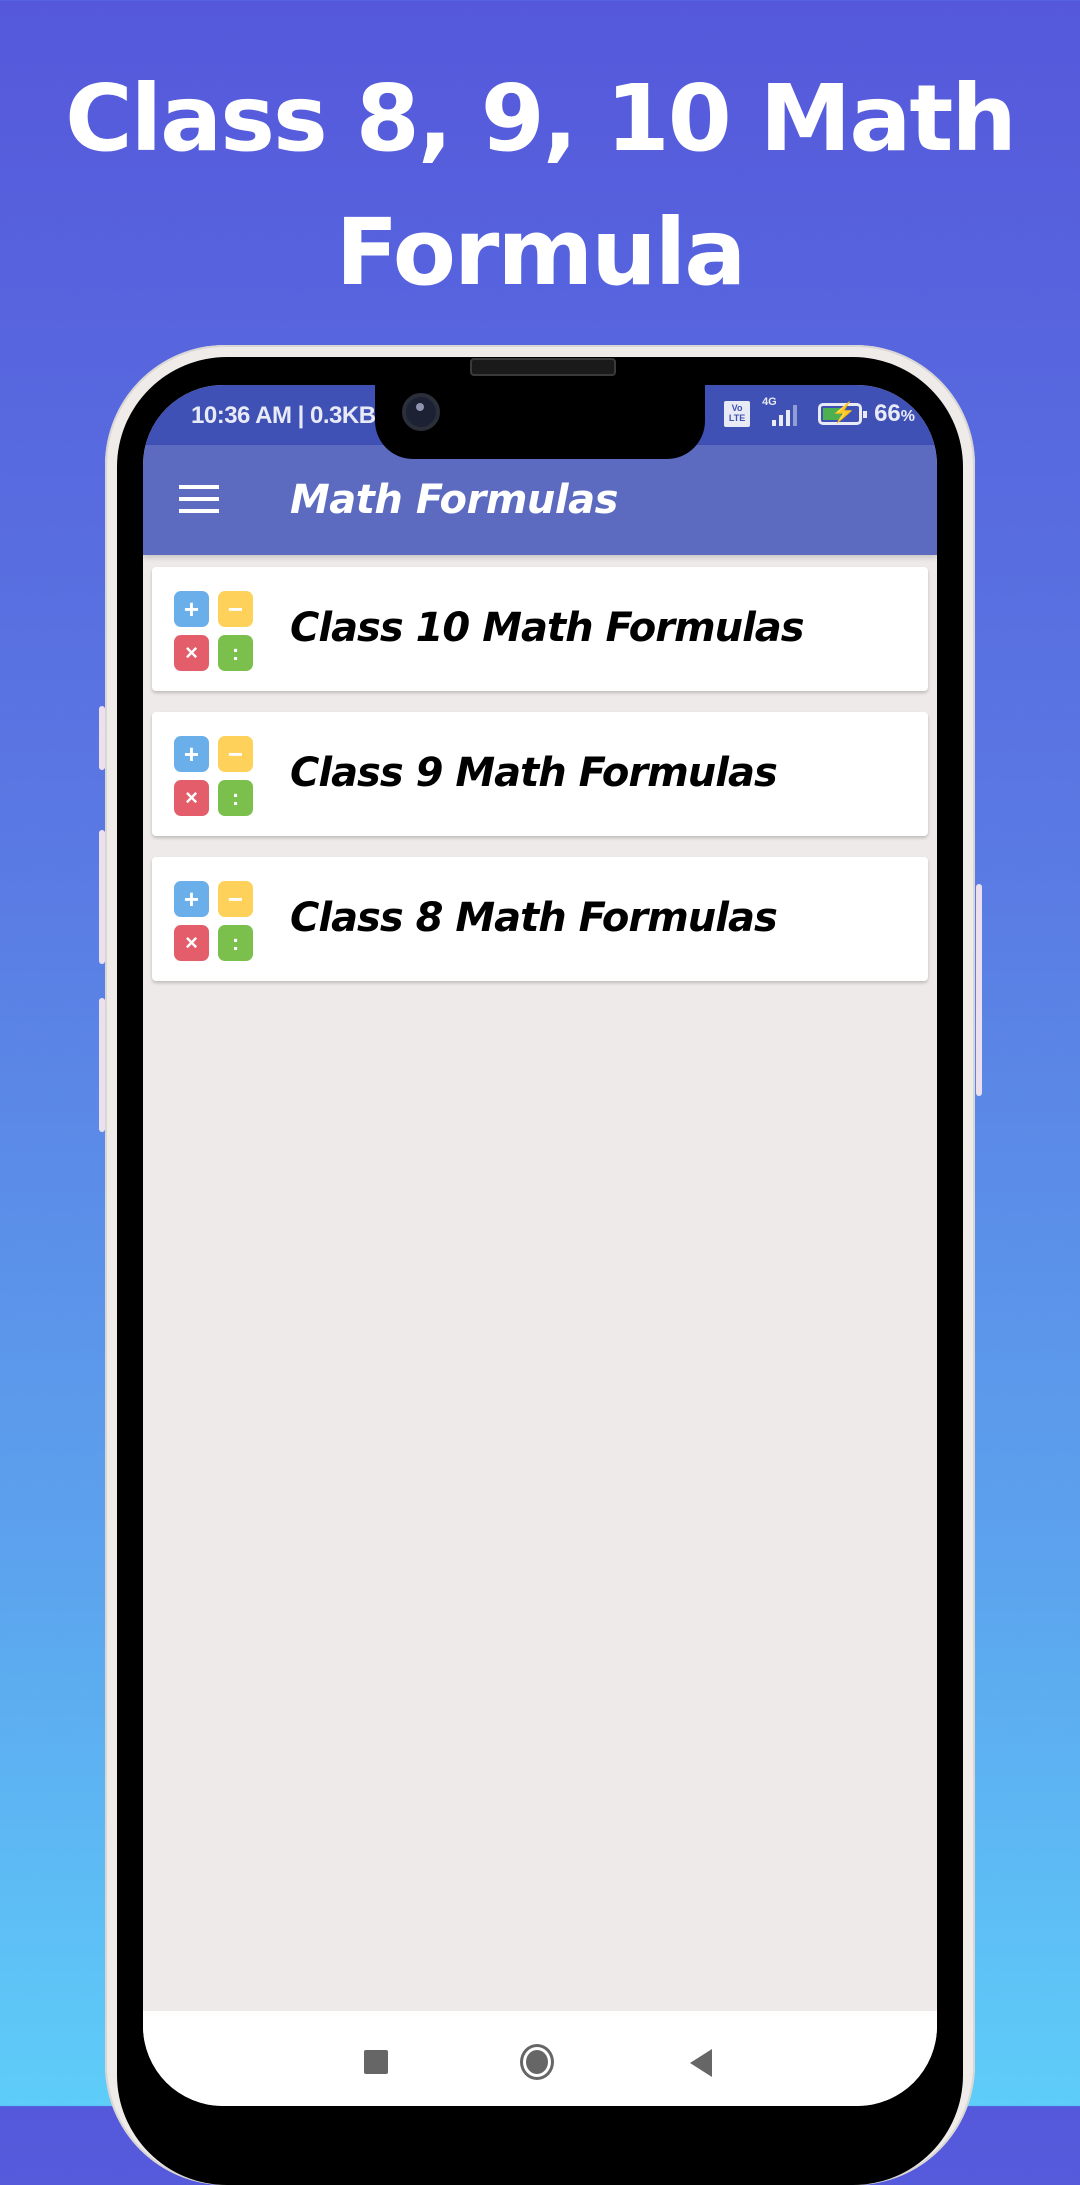 This screenshot has height=2185, width=1080. I want to click on recents-icon, so click(376, 2062).